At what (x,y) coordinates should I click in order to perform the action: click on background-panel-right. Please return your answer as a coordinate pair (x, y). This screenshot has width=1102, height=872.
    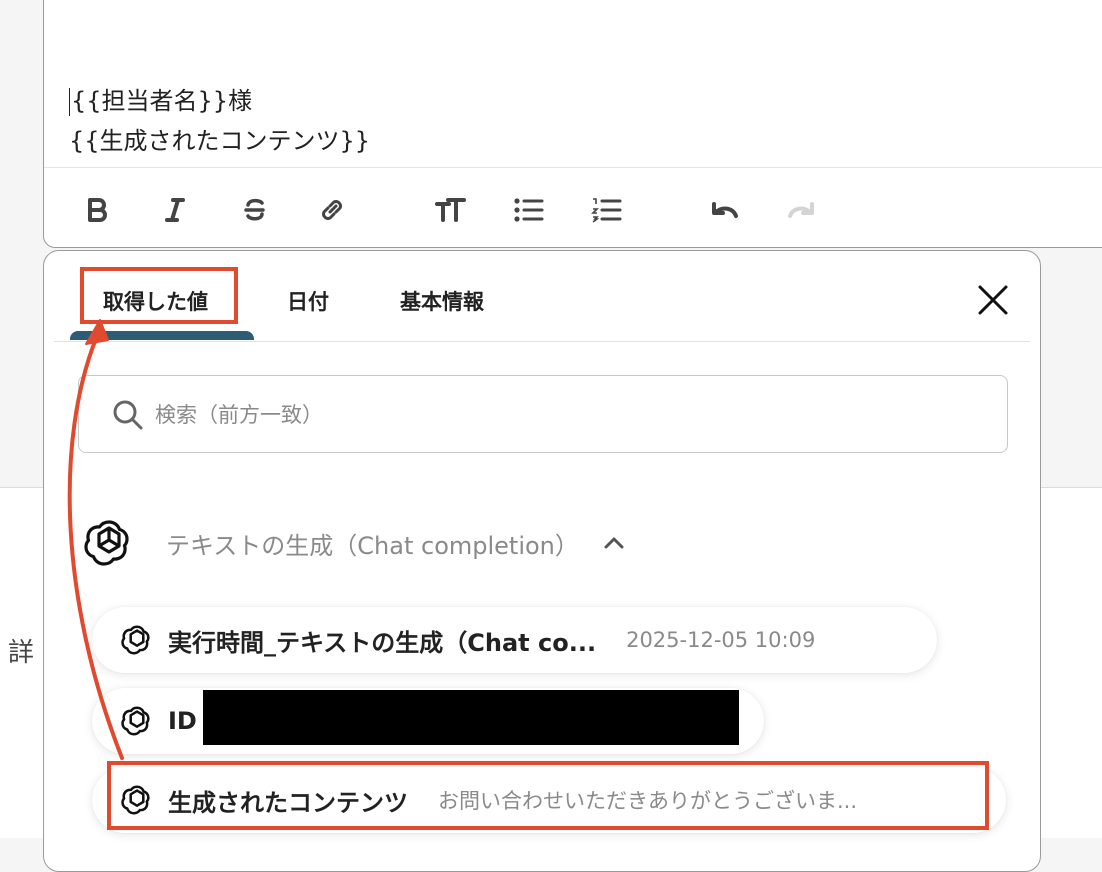
    Looking at the image, I should click on (1071, 663).